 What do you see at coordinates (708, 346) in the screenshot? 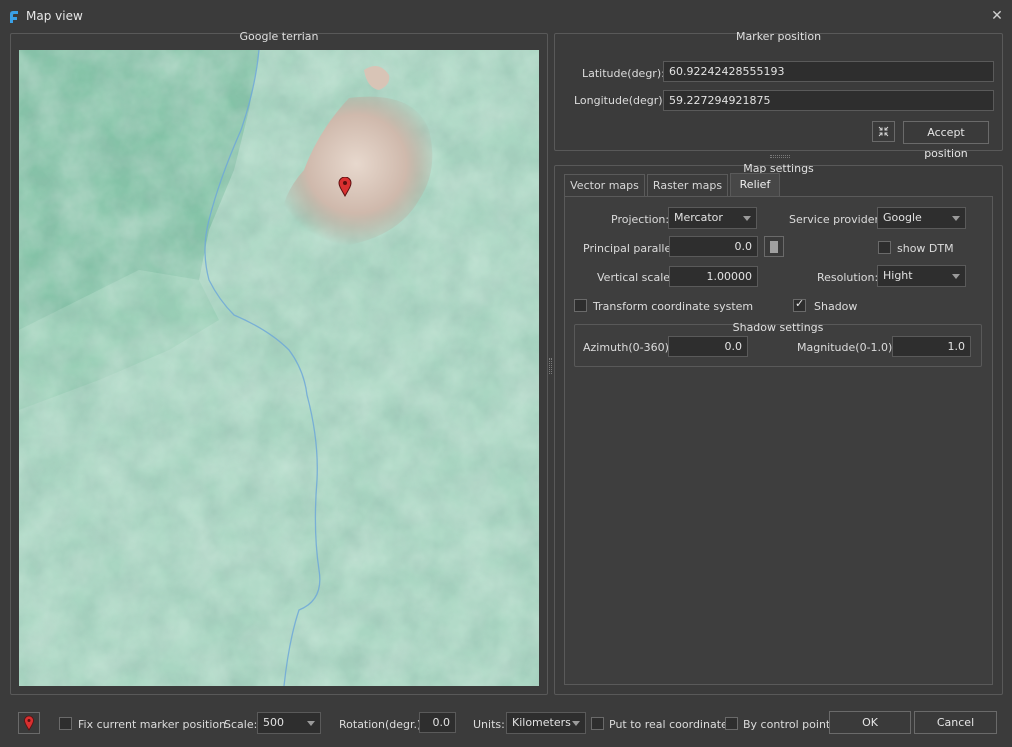
I see `azimuth-field: 0.0` at bounding box center [708, 346].